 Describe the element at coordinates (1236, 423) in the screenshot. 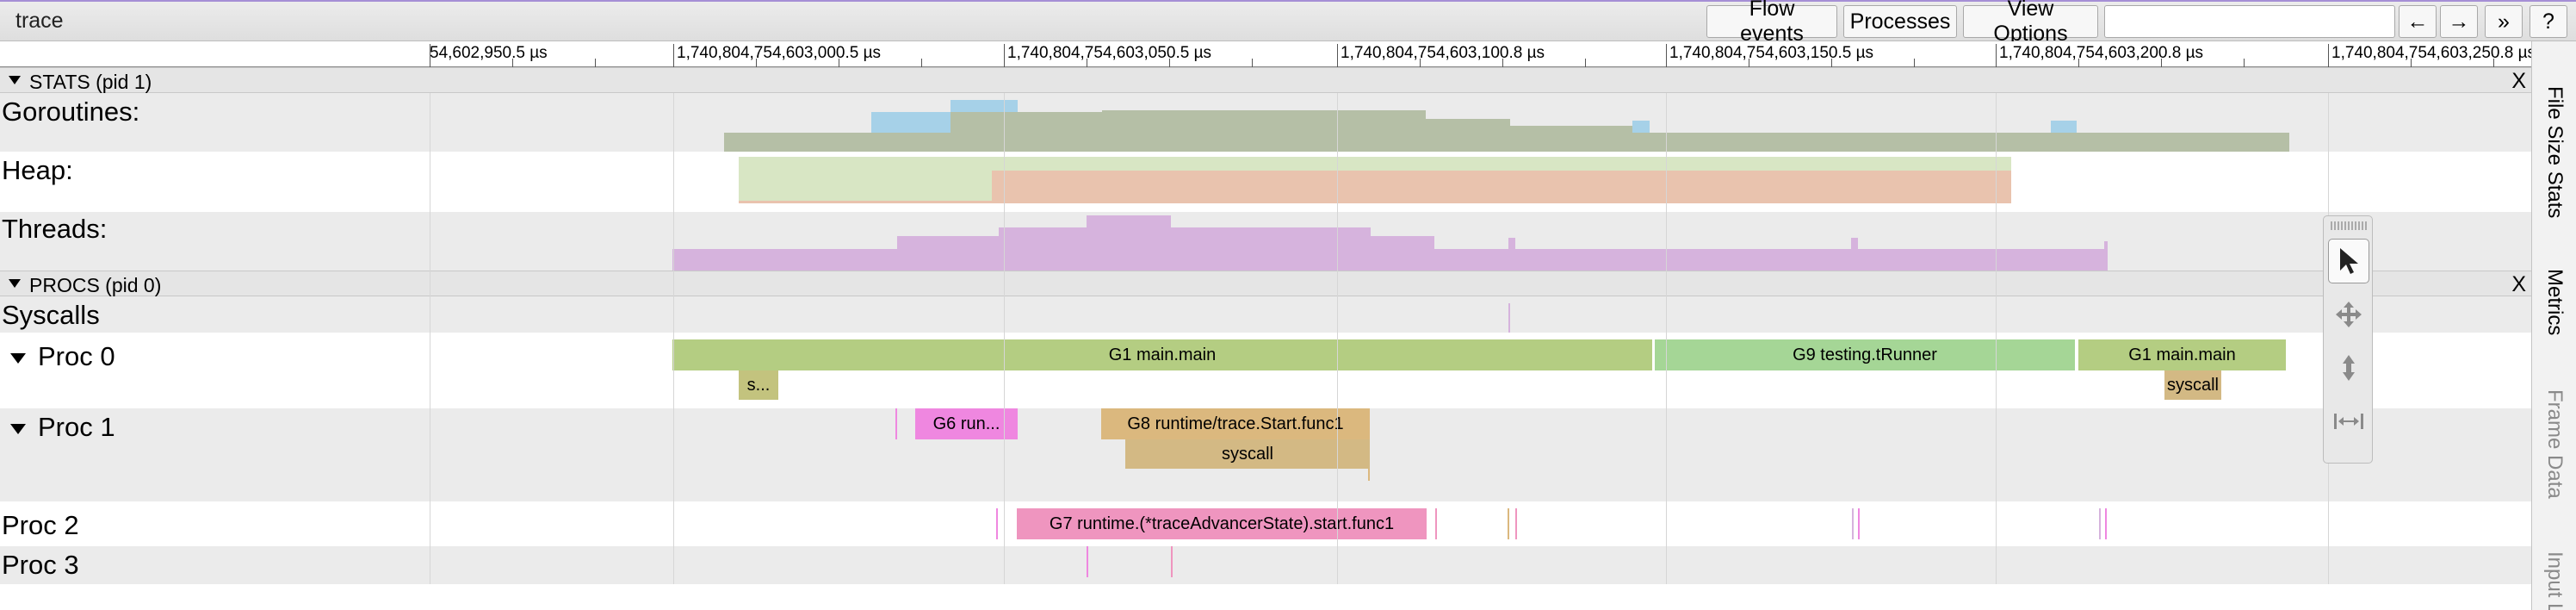

I see `slice-g8-trace-start: G8 runtime/trace.Start.func1` at that location.